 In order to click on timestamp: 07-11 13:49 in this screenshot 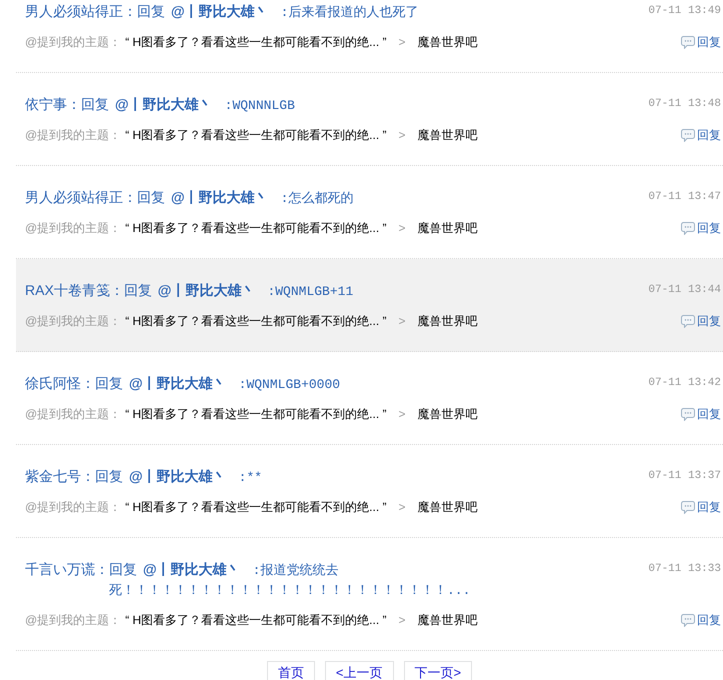, I will do `click(684, 11)`.